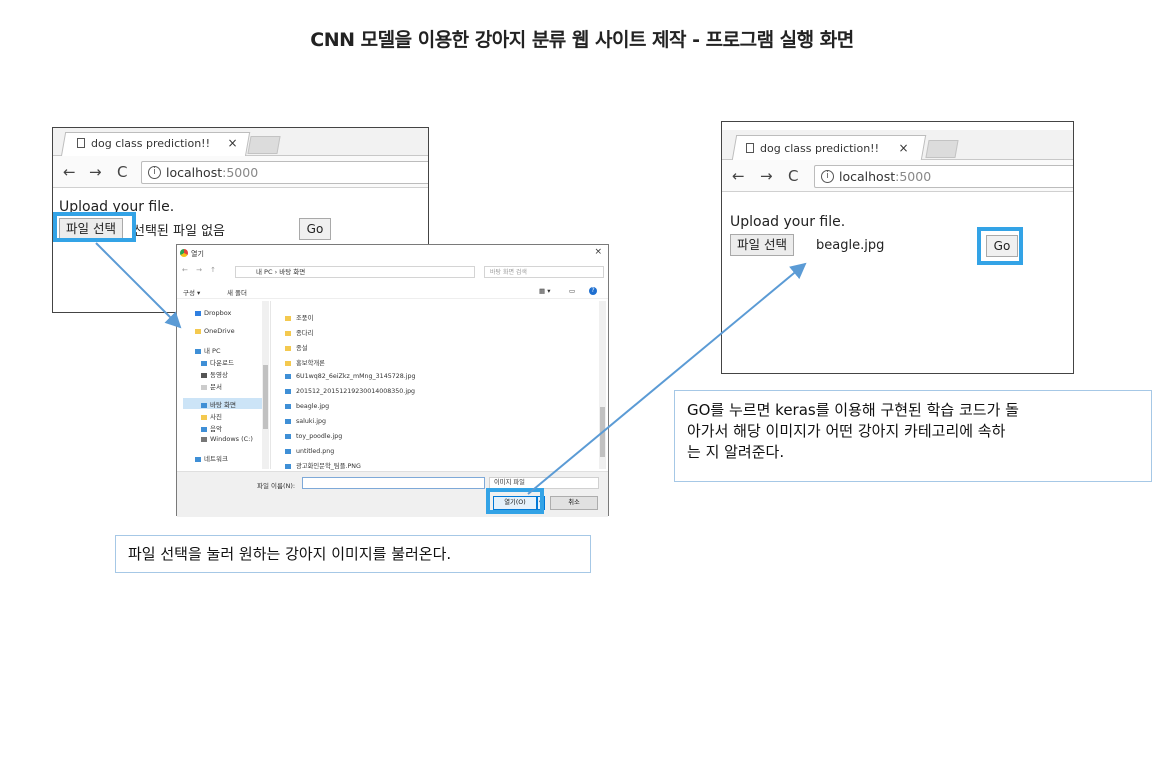  I want to click on nav-scrollbar, so click(265, 385).